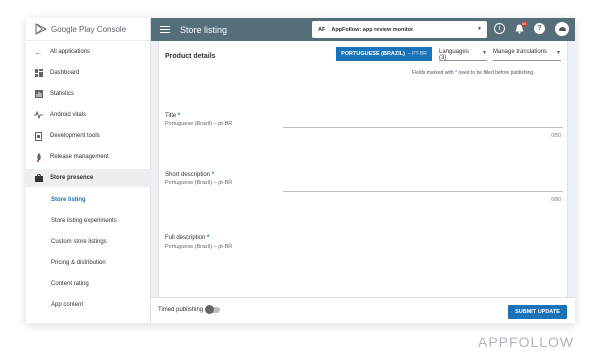  I want to click on sidebar-item-label: Development tools, so click(75, 136).